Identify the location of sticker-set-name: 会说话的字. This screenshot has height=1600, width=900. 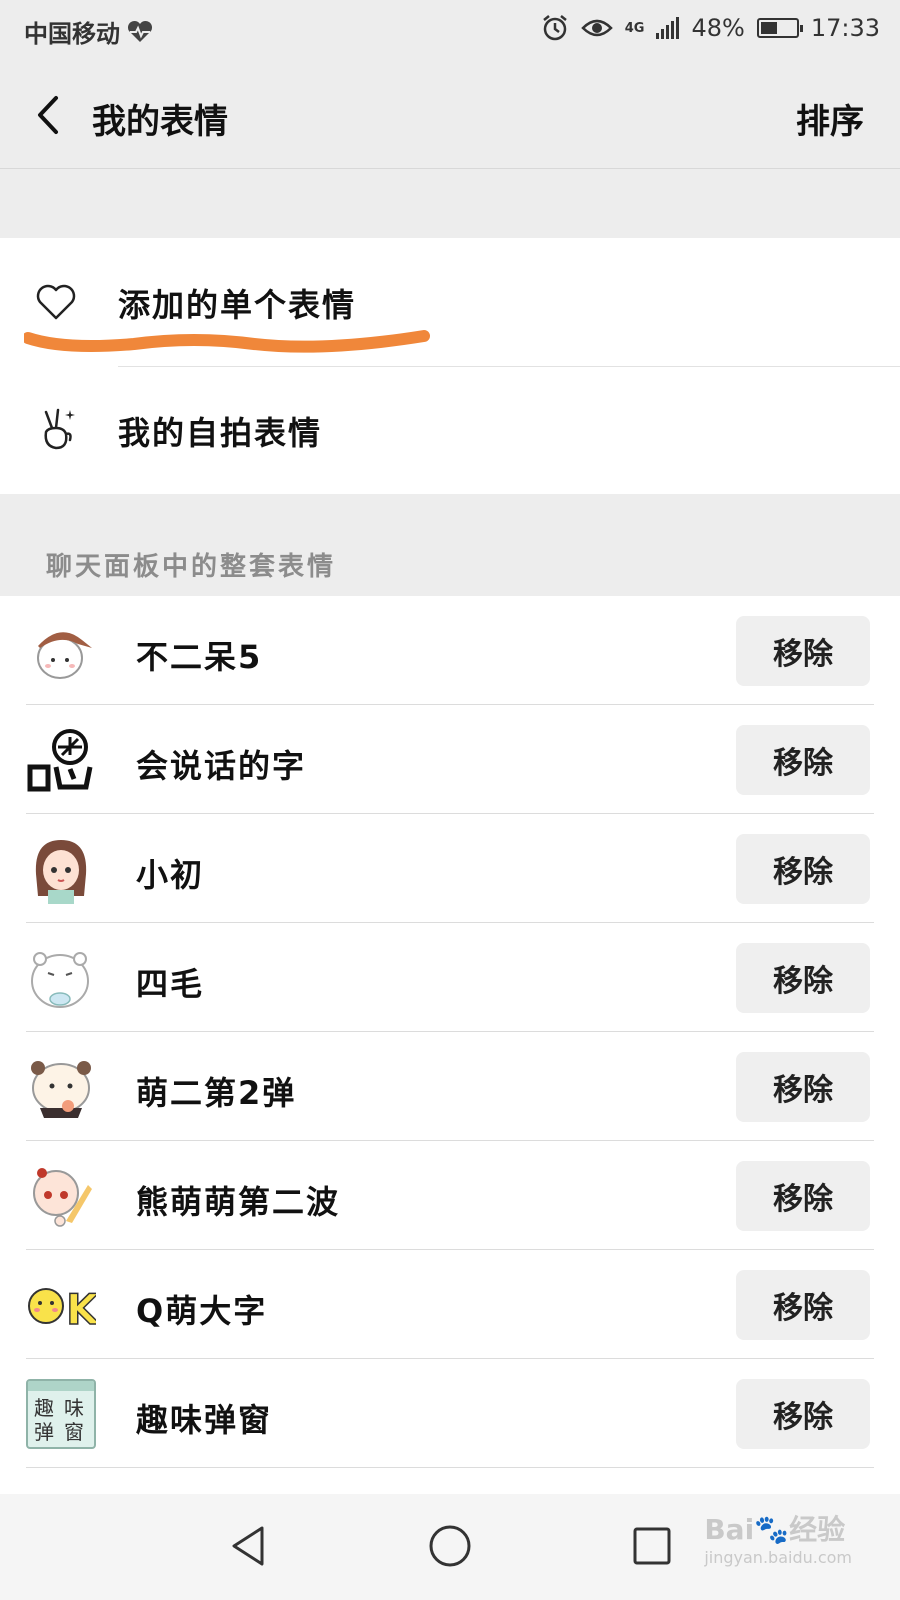
(221, 766).